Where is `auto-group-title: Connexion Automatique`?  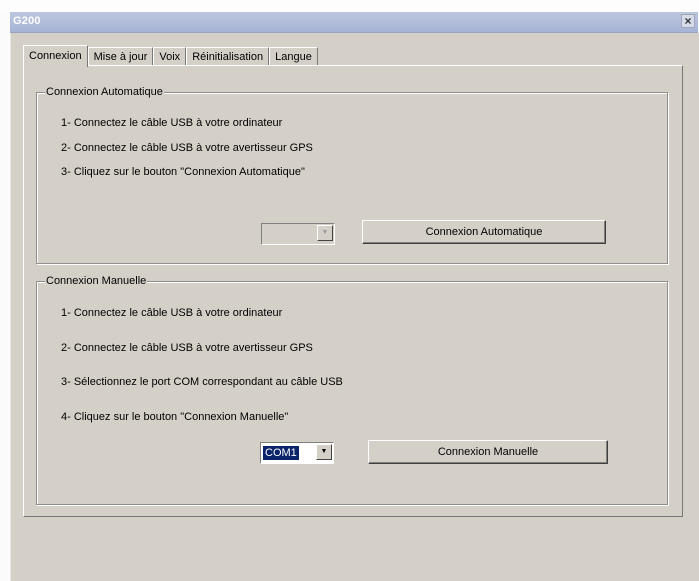
auto-group-title: Connexion Automatique is located at coordinates (104, 92).